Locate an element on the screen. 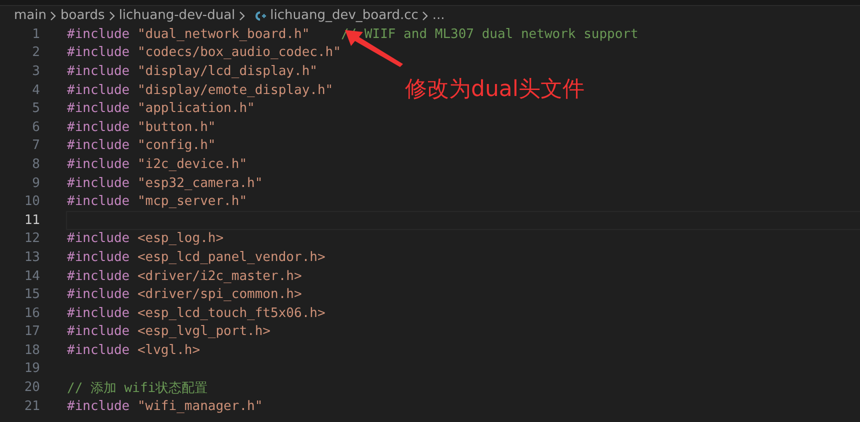 The image size is (860, 422). string-token: "dual_network_board.h" is located at coordinates (223, 34).